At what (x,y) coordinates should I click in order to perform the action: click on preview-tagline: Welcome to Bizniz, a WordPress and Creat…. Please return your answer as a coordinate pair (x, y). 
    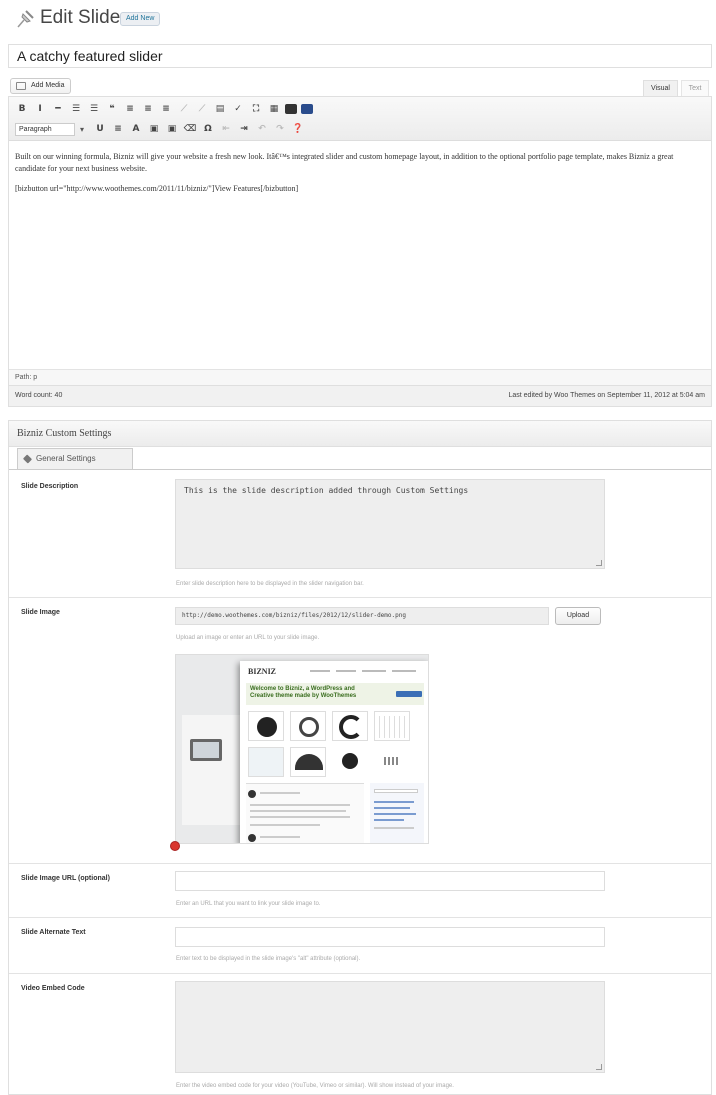
    Looking at the image, I should click on (303, 692).